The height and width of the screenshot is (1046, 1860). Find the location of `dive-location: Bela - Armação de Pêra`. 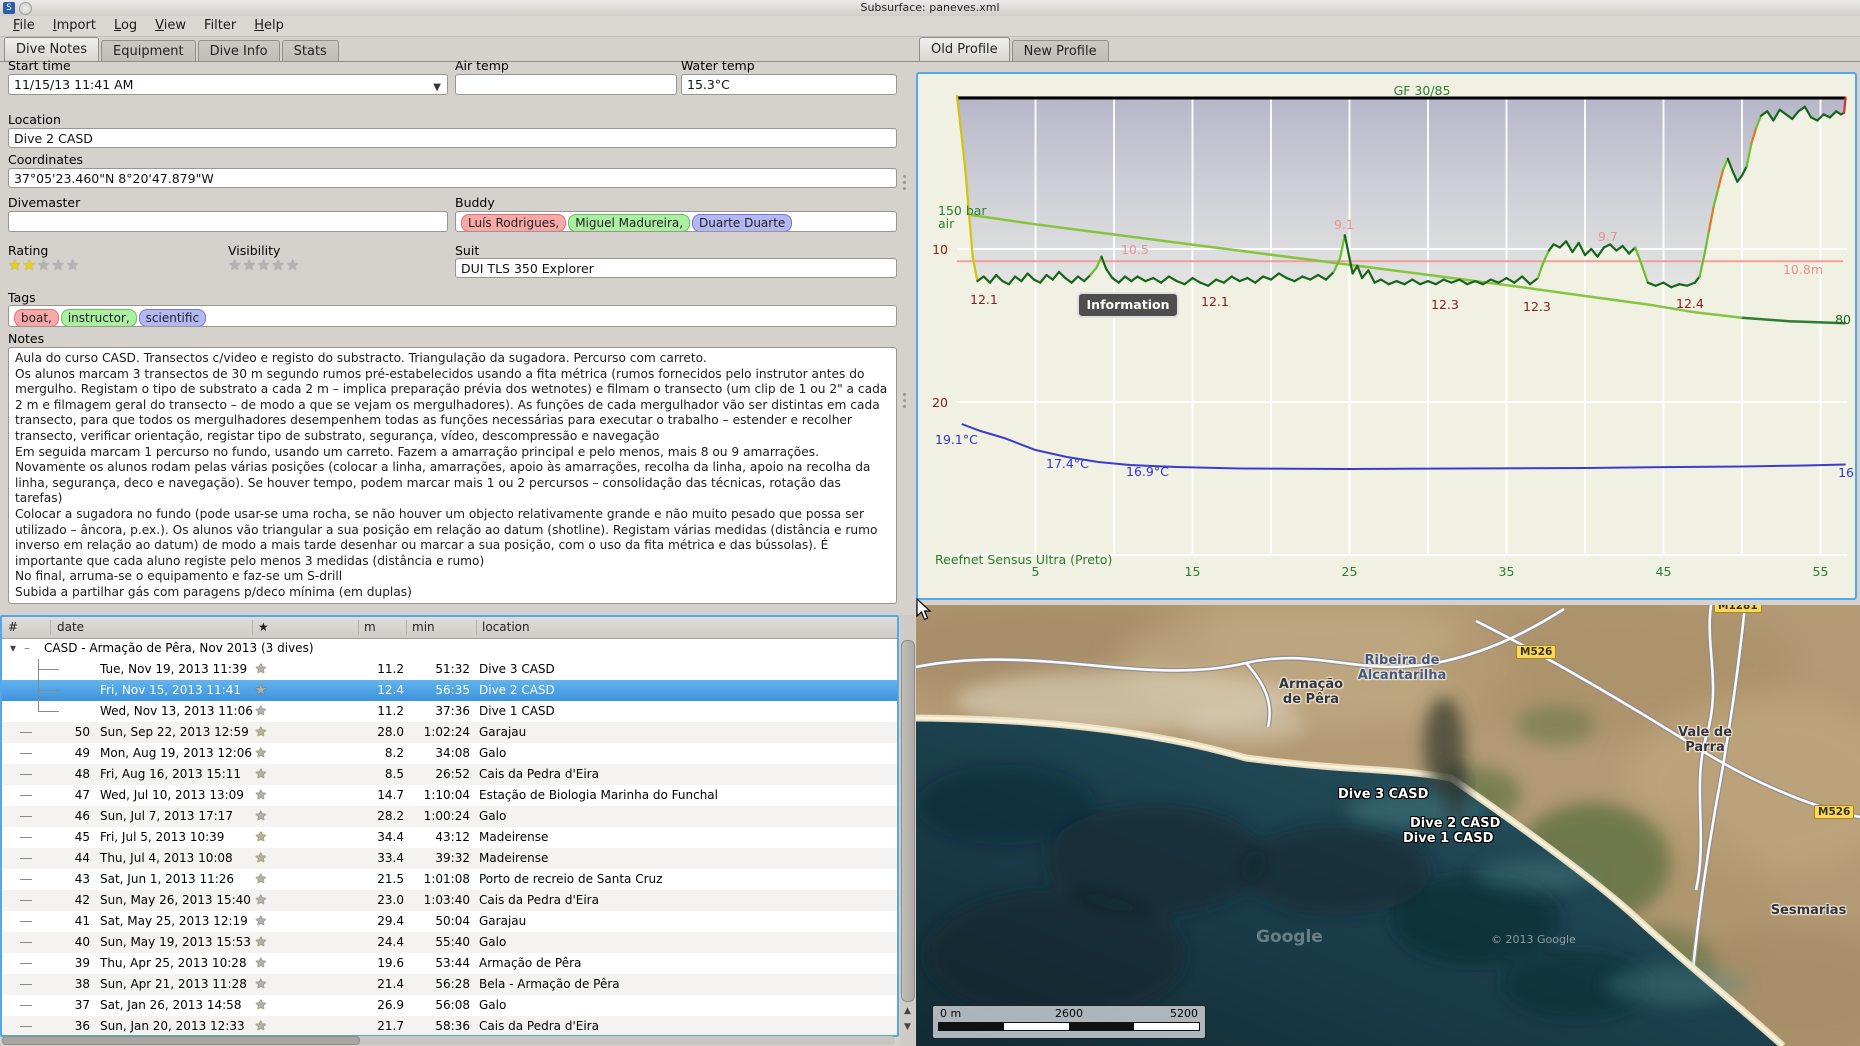

dive-location: Bela - Armação de Pêra is located at coordinates (549, 984).